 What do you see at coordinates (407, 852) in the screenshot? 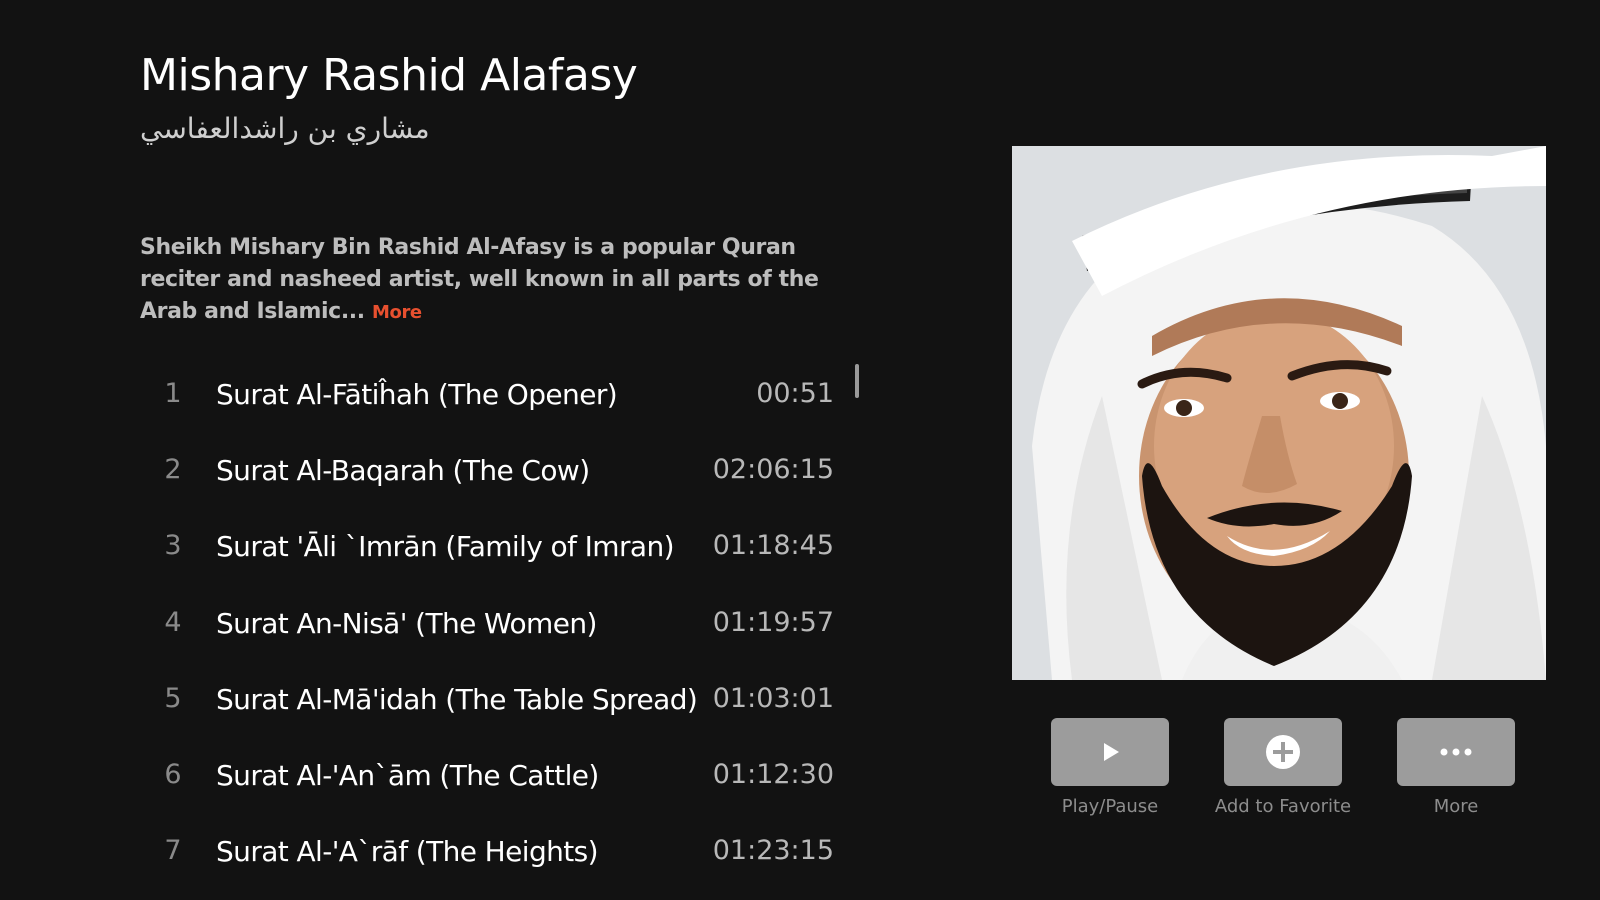
I see `track-title: Surat Al-'A`rāf (The Heights)` at bounding box center [407, 852].